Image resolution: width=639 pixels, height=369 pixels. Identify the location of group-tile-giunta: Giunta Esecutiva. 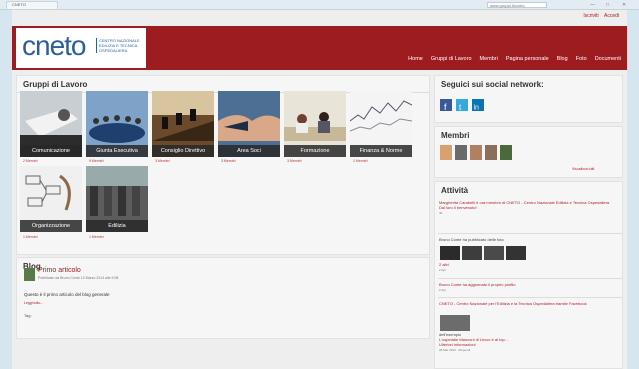
(117, 124).